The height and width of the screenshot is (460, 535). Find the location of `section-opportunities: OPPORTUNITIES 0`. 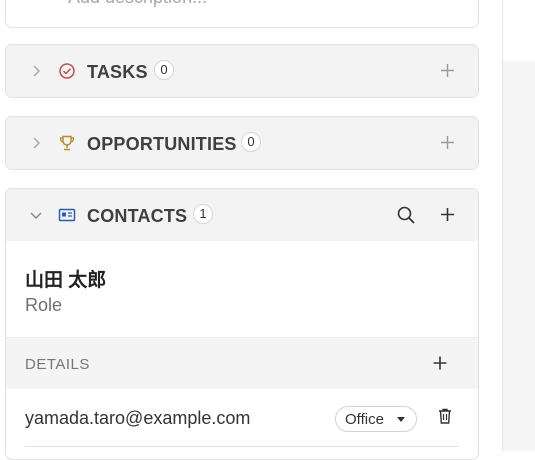

section-opportunities: OPPORTUNITIES 0 is located at coordinates (242, 143).